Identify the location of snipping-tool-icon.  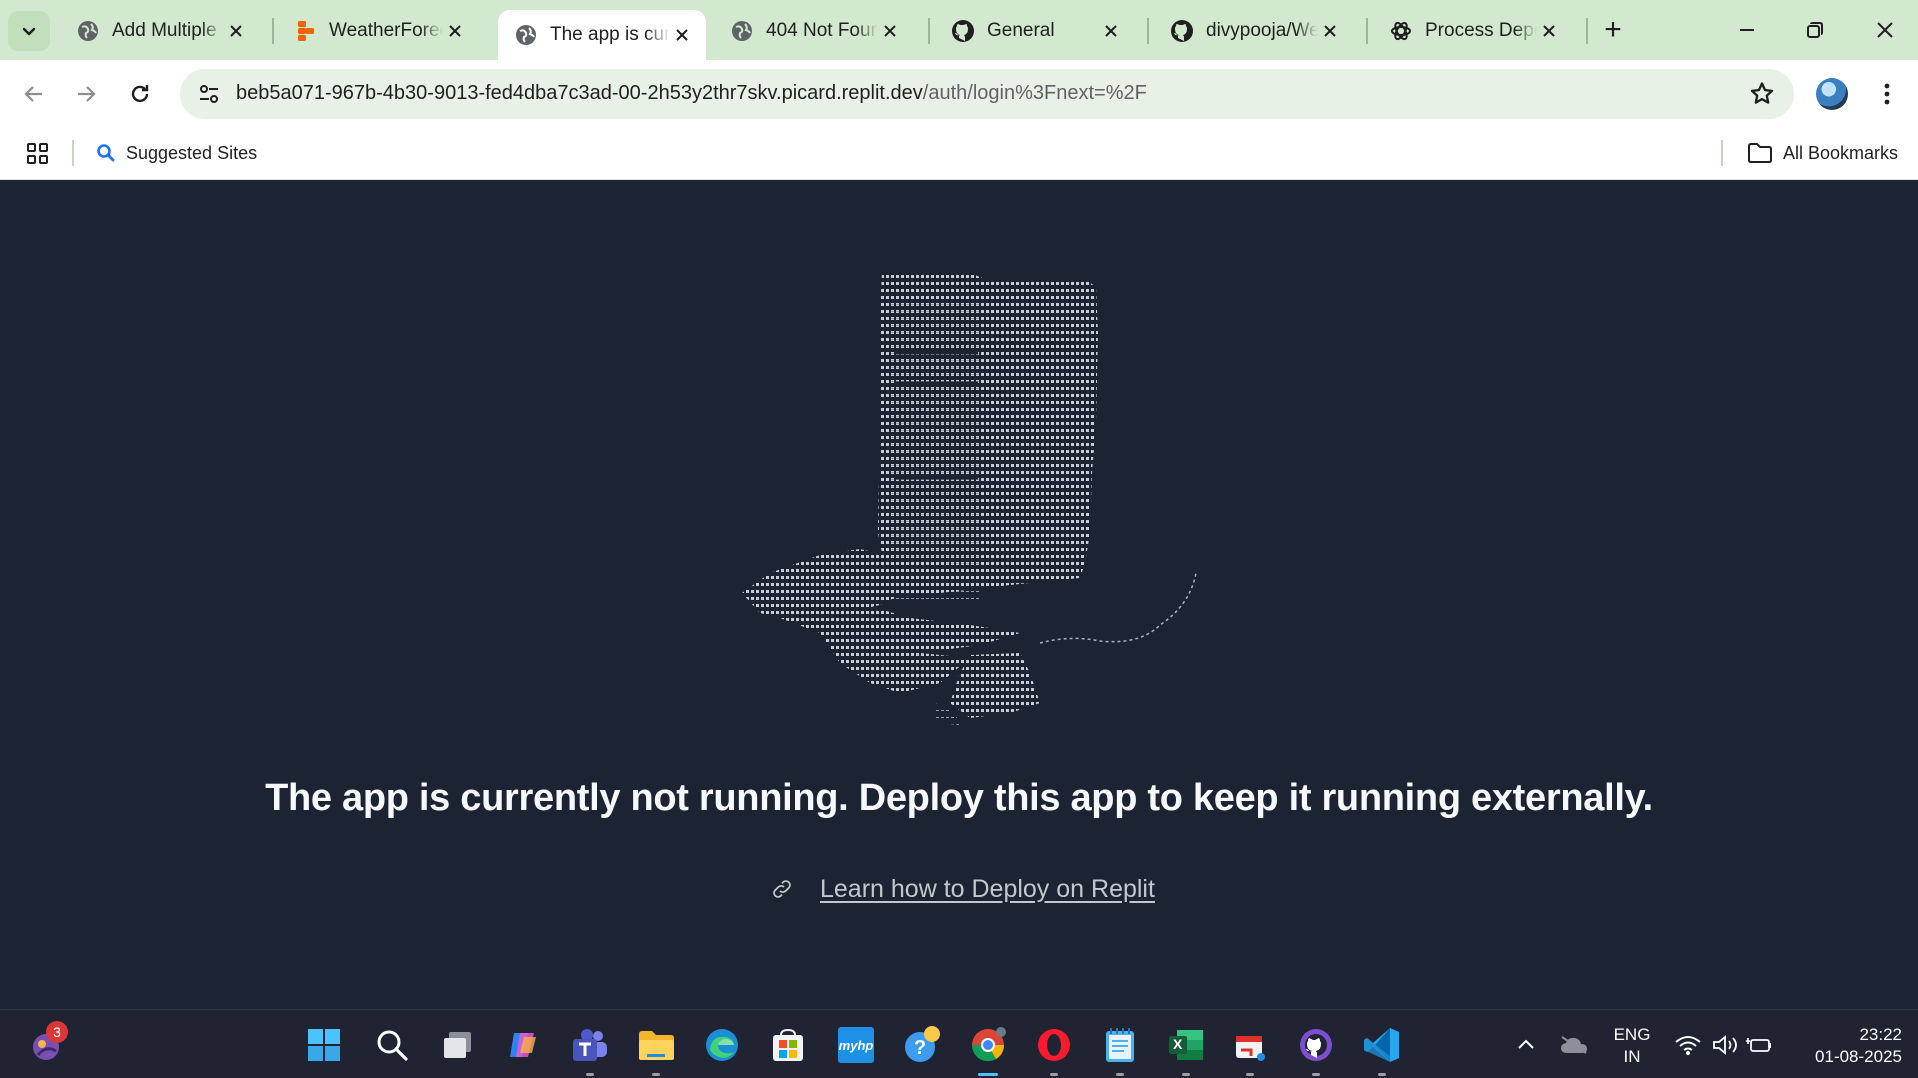
(1250, 1048).